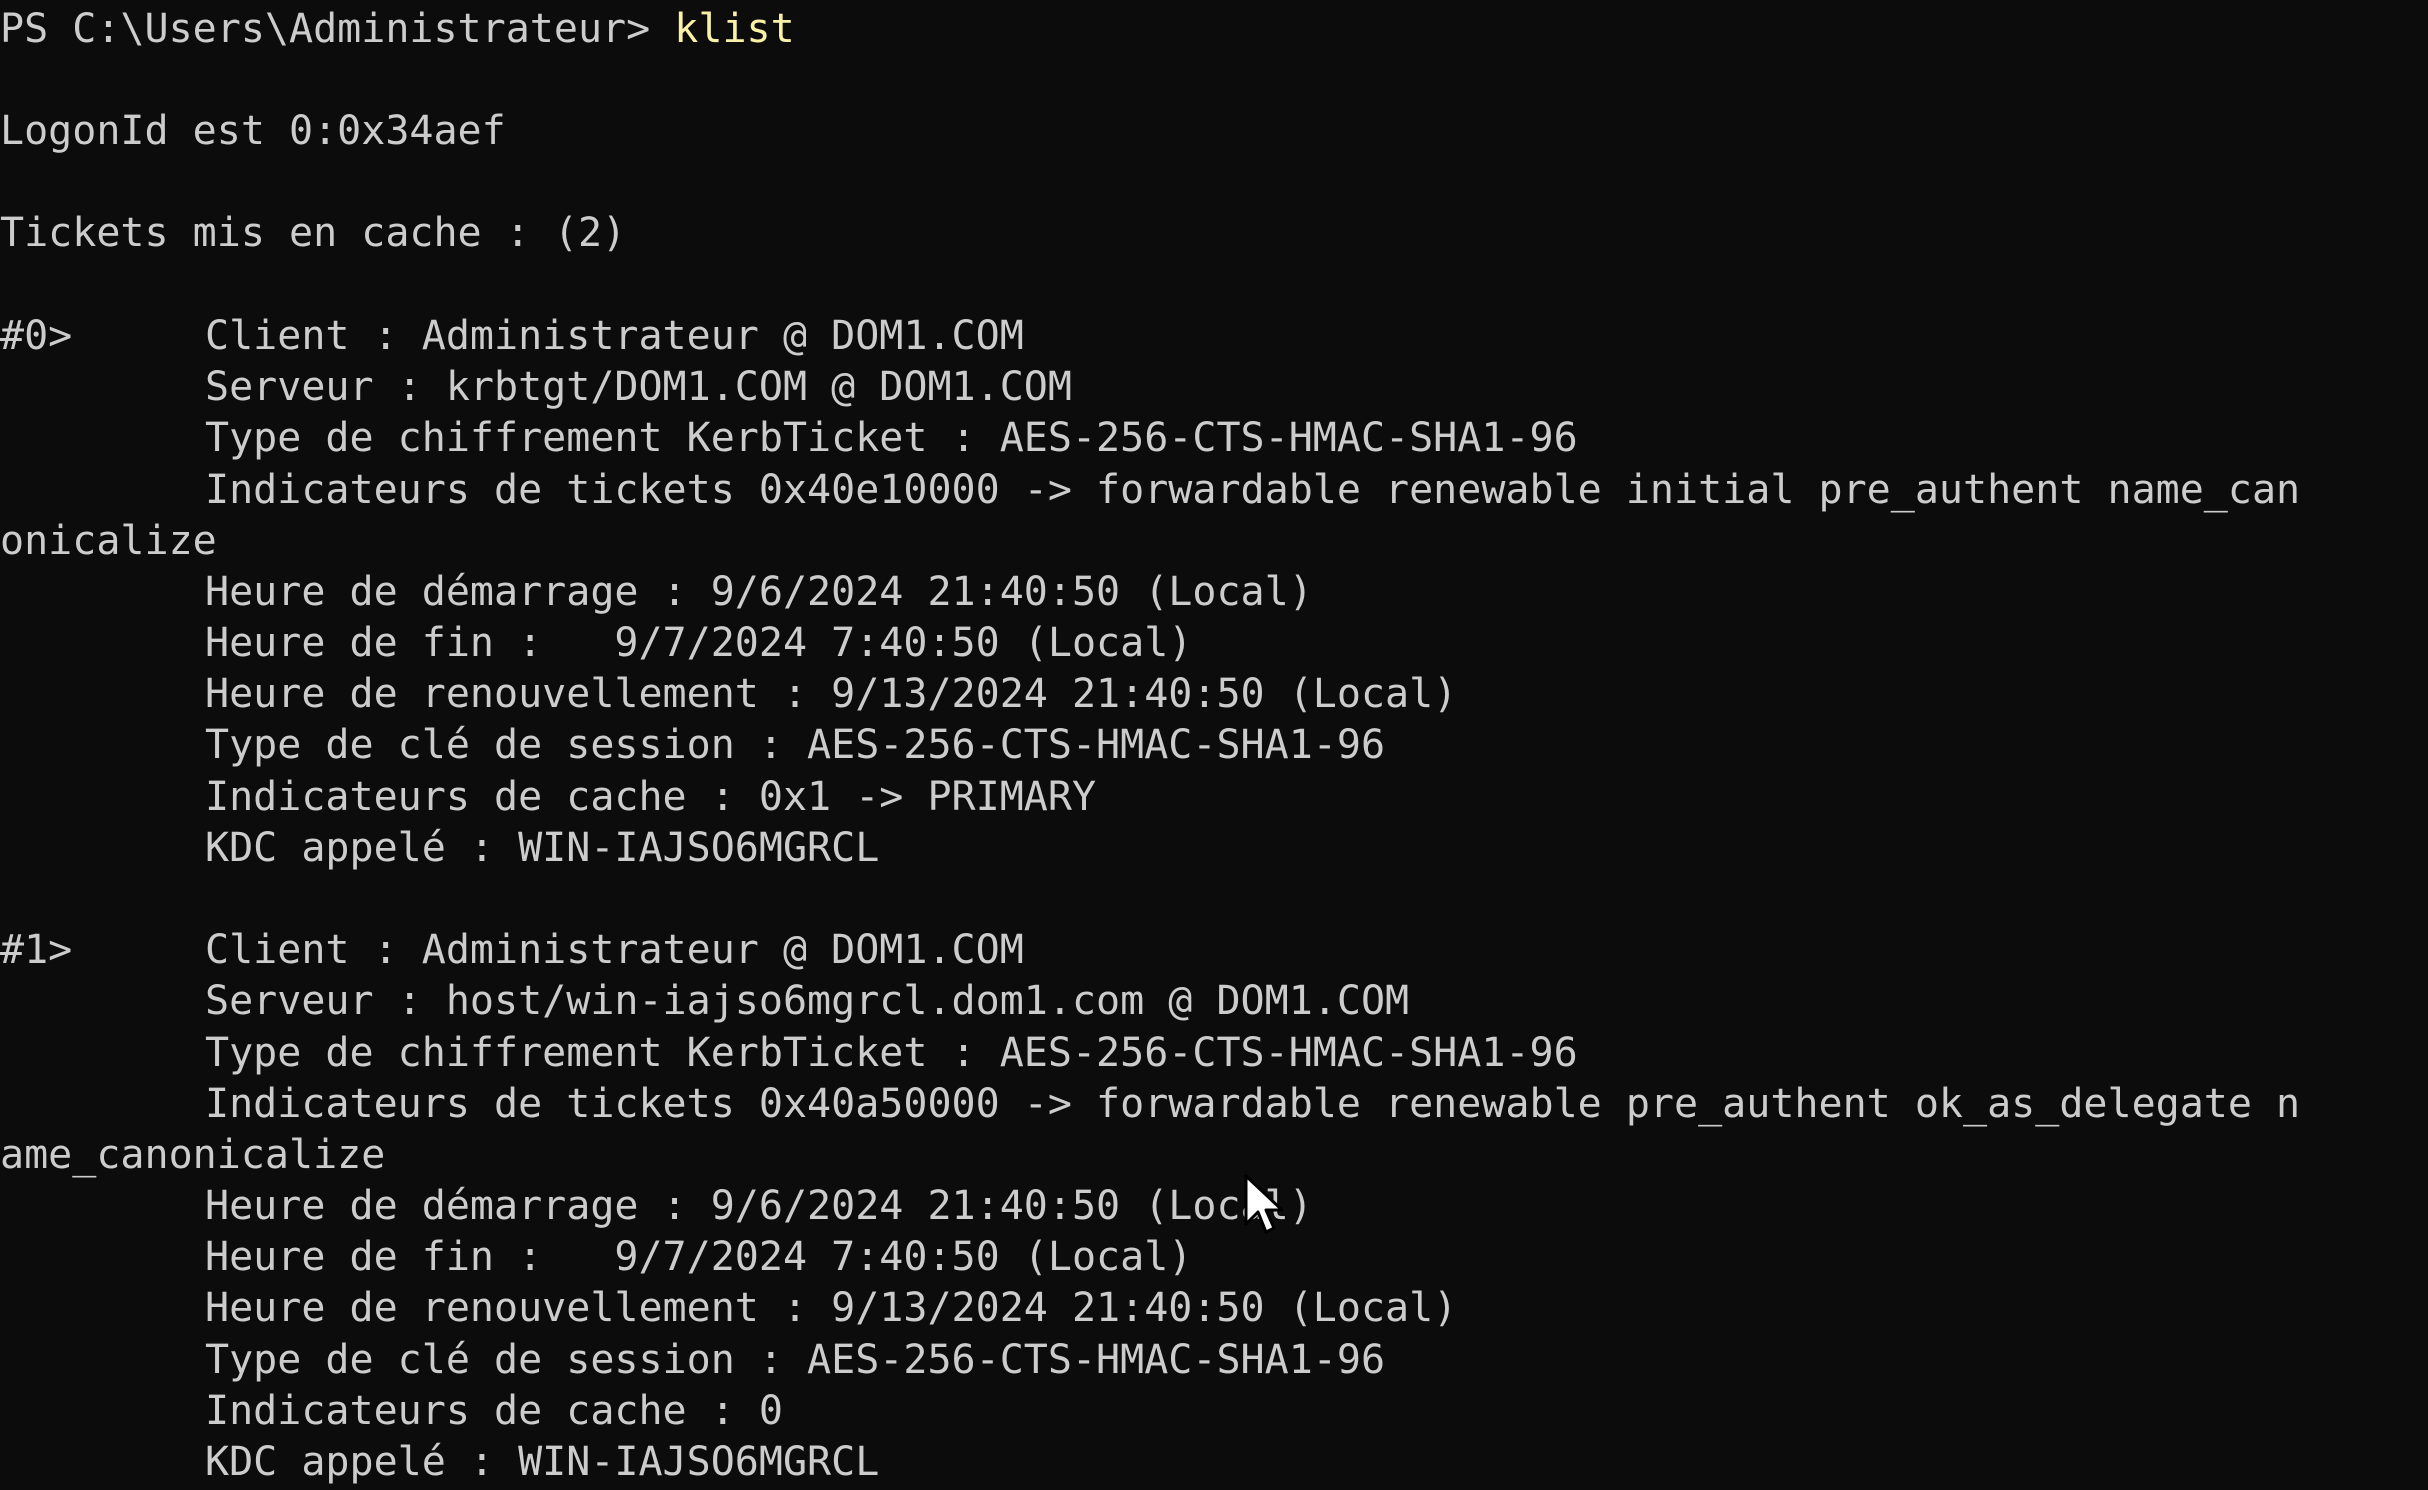 This screenshot has width=2428, height=1490. Describe the element at coordinates (36, 950) in the screenshot. I see `ticket-1-index: #1>` at that location.